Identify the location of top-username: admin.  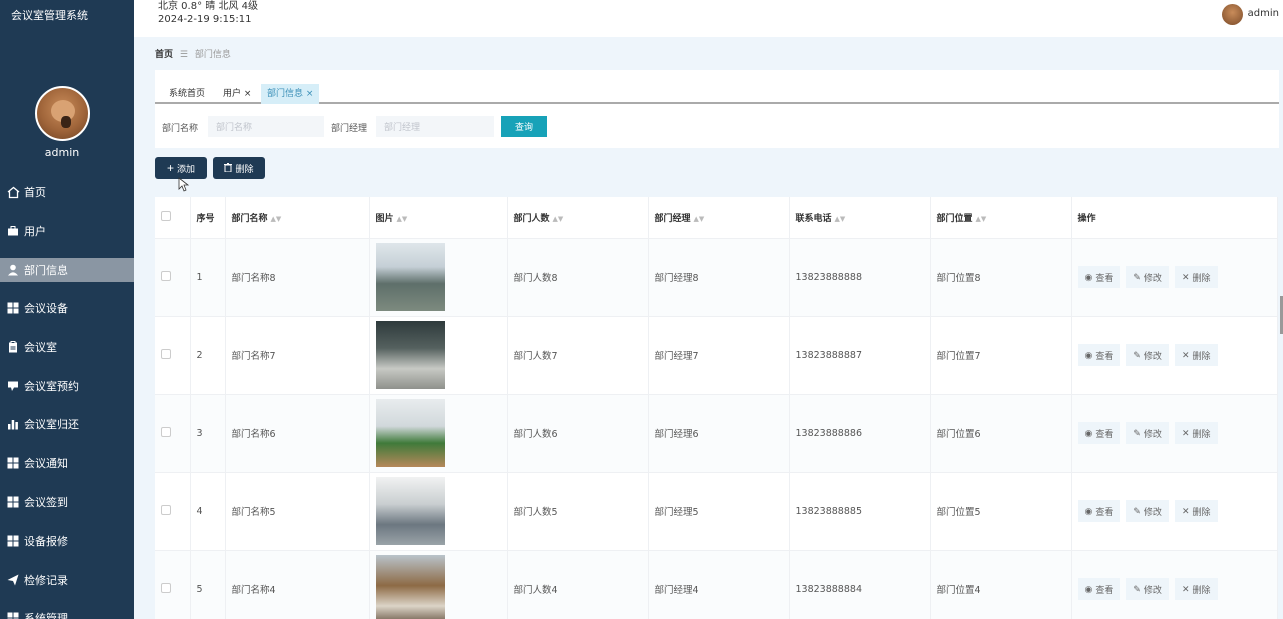
(1263, 13).